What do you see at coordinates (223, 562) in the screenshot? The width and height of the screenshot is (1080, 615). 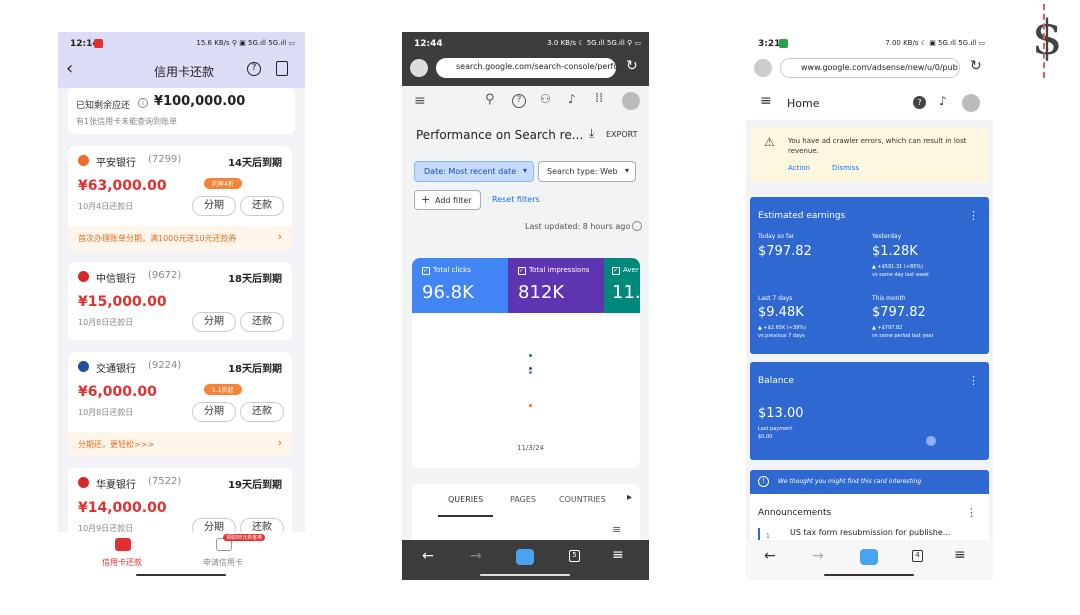 I see `nav-apply-label: 申请信用卡` at bounding box center [223, 562].